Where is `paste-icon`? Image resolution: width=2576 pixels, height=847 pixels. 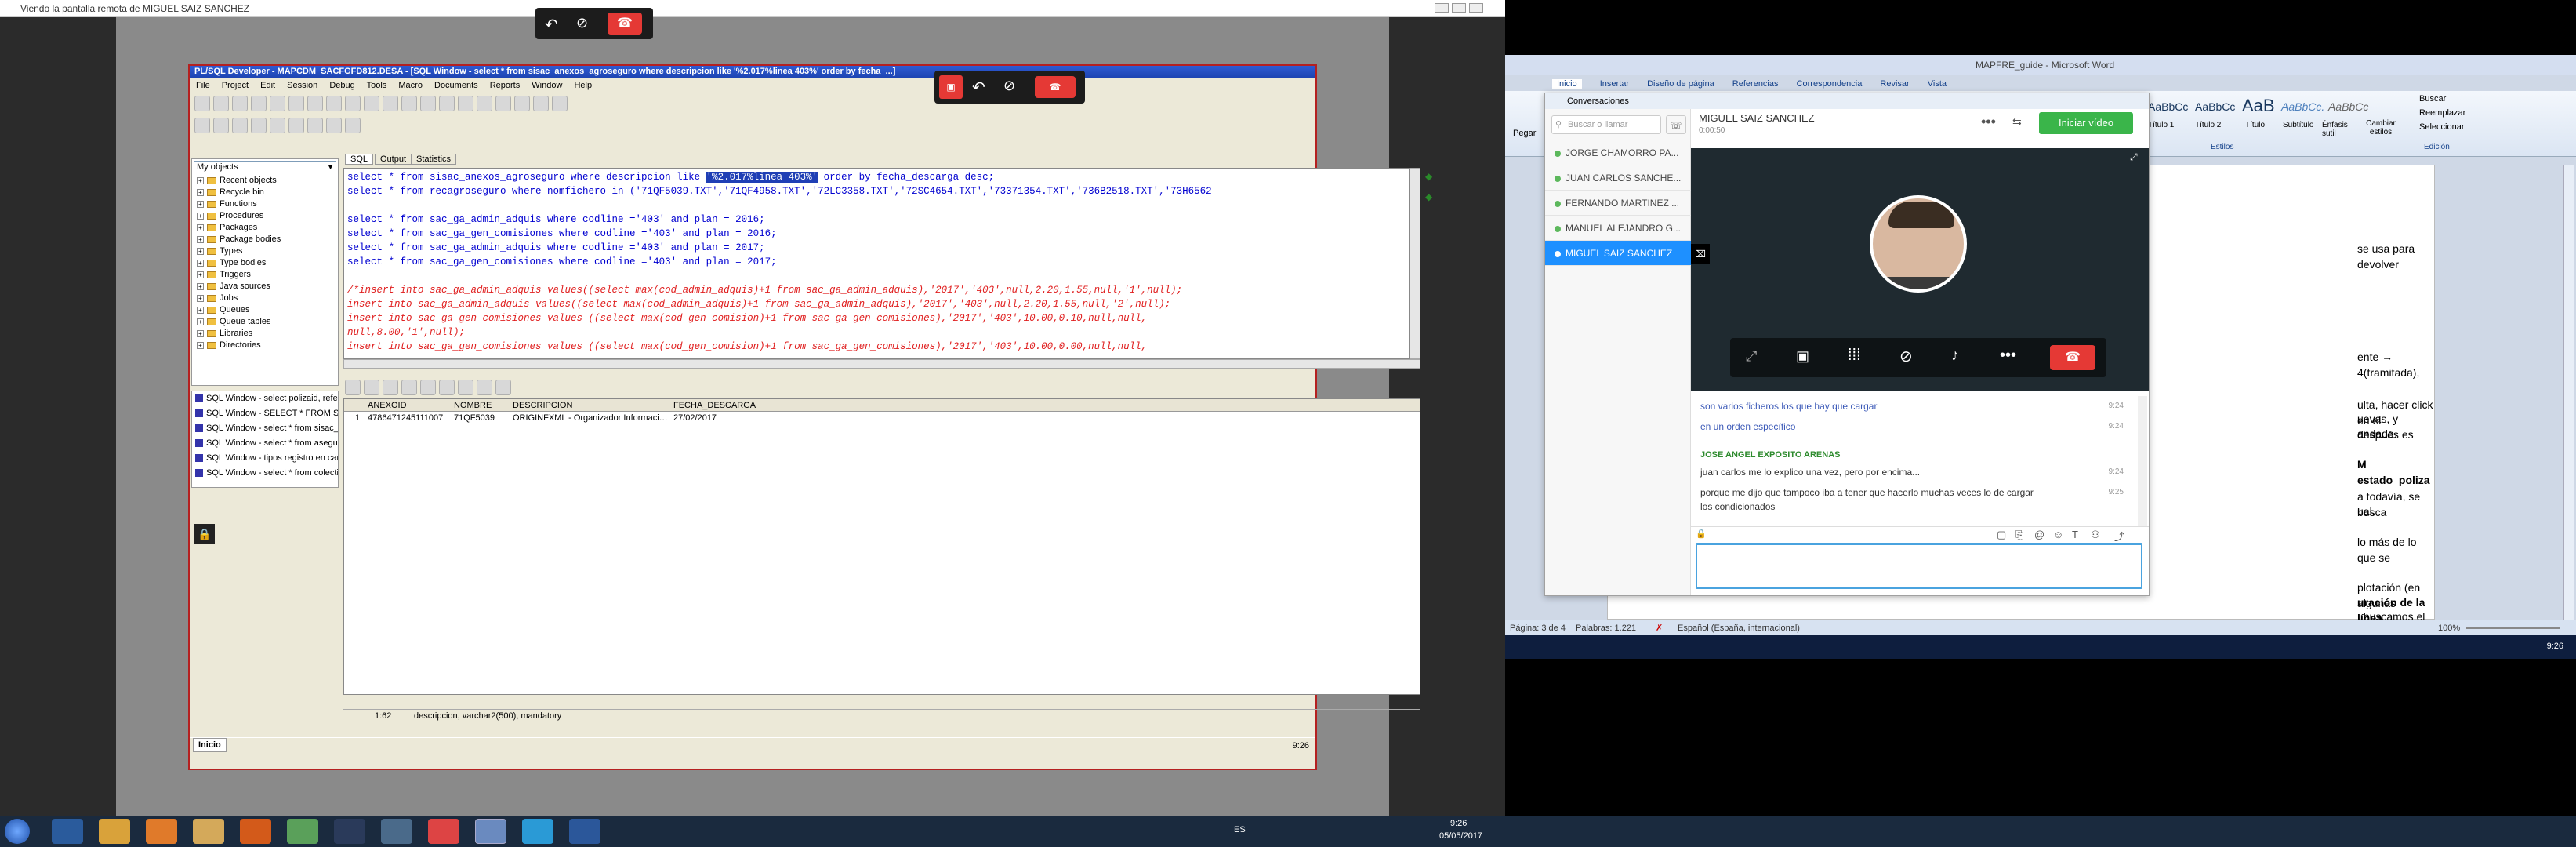 paste-icon is located at coordinates (353, 103).